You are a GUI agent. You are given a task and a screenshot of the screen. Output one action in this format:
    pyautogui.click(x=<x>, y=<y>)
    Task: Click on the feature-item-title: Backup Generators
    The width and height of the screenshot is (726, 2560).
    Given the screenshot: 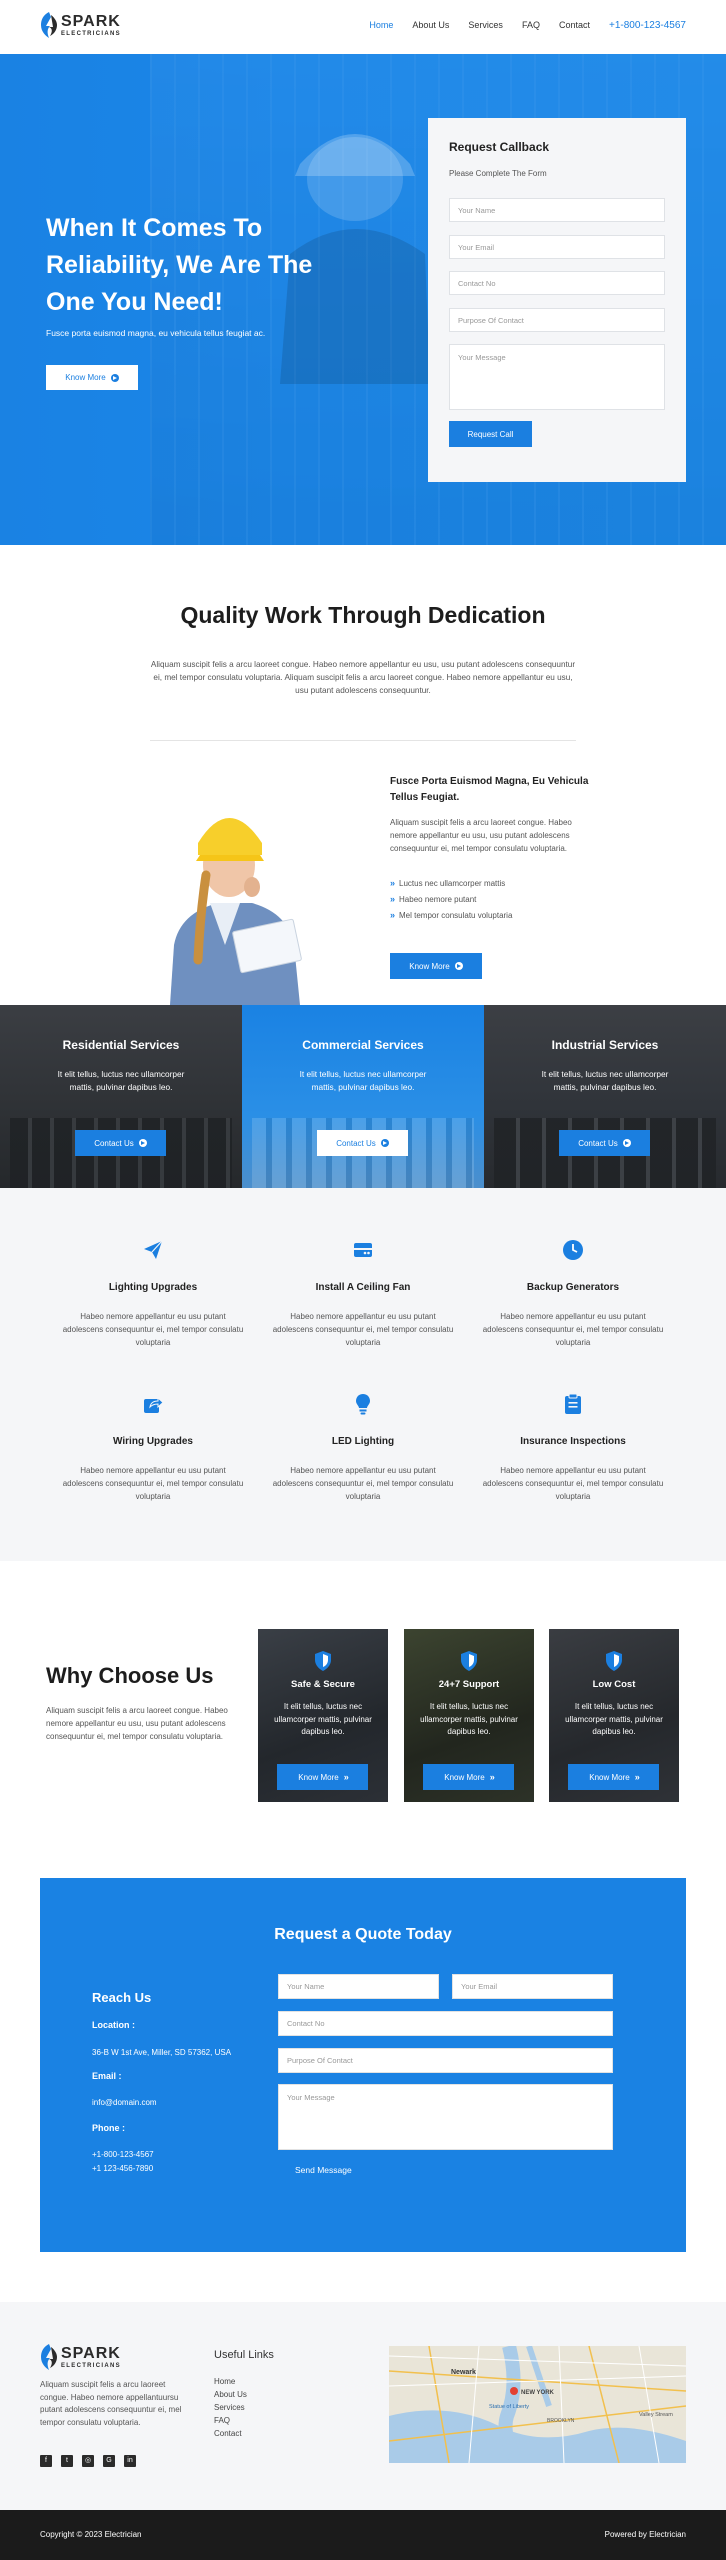 What is the action you would take?
    pyautogui.click(x=573, y=1287)
    